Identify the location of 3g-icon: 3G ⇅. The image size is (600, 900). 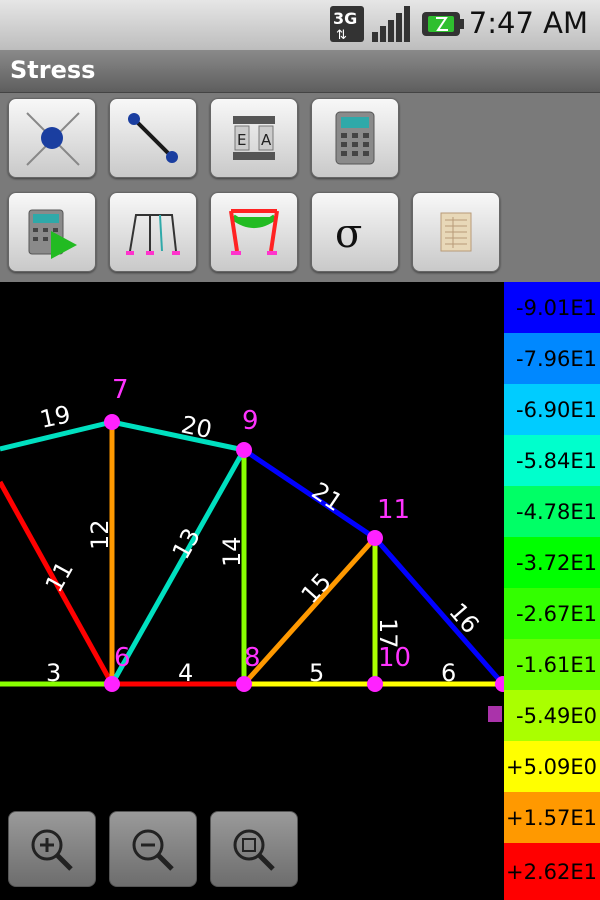
(347, 24).